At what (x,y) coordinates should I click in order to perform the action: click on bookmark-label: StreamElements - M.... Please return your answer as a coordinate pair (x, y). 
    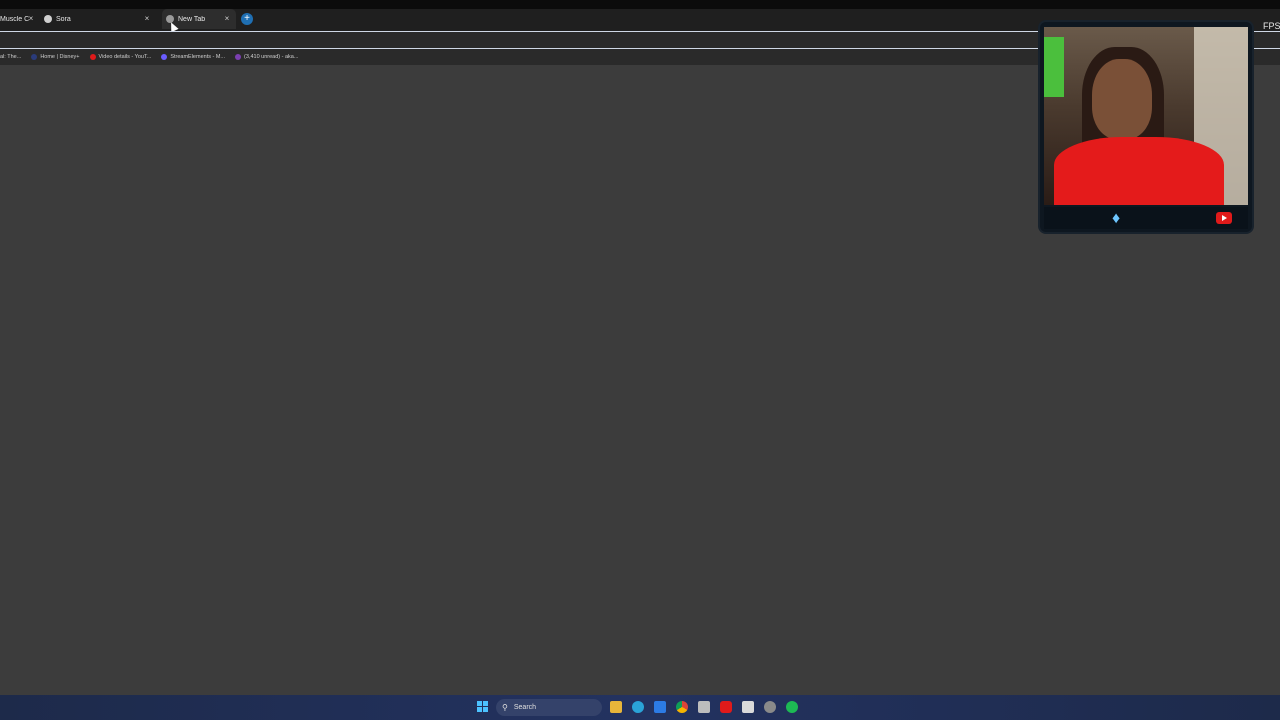
    Looking at the image, I should click on (198, 57).